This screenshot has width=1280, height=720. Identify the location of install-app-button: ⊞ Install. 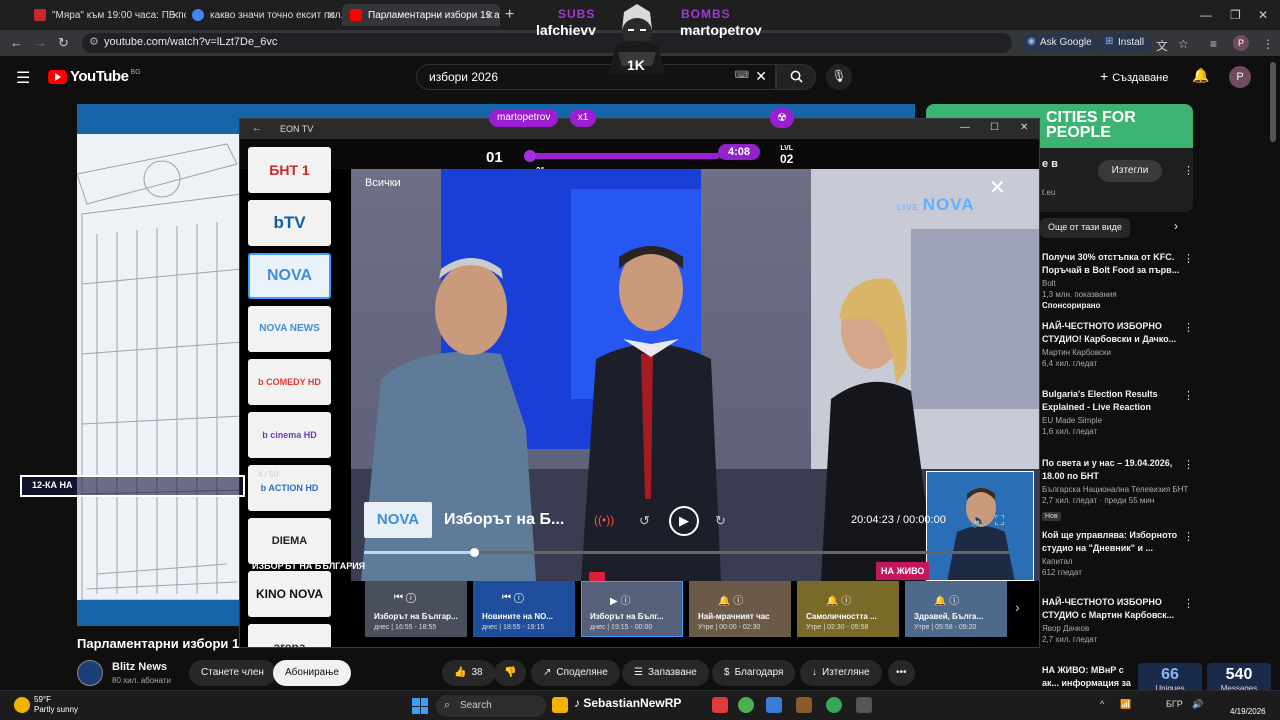
(1126, 43).